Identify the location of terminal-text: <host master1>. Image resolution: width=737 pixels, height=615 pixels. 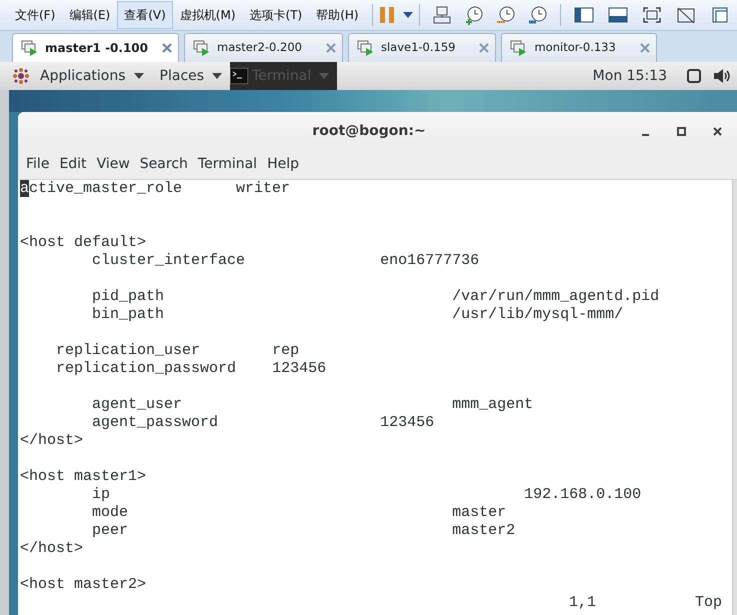
(83, 476).